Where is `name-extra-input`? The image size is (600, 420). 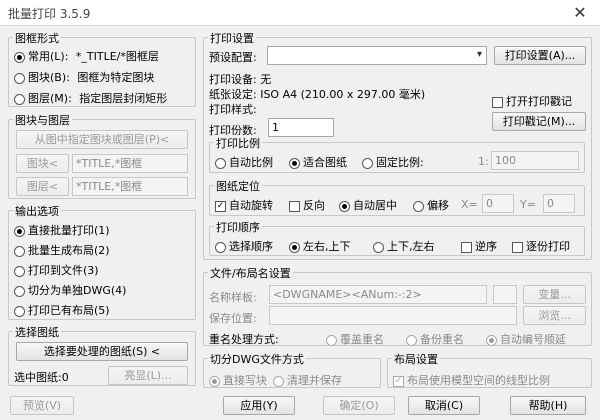
name-extra-input is located at coordinates (505, 294).